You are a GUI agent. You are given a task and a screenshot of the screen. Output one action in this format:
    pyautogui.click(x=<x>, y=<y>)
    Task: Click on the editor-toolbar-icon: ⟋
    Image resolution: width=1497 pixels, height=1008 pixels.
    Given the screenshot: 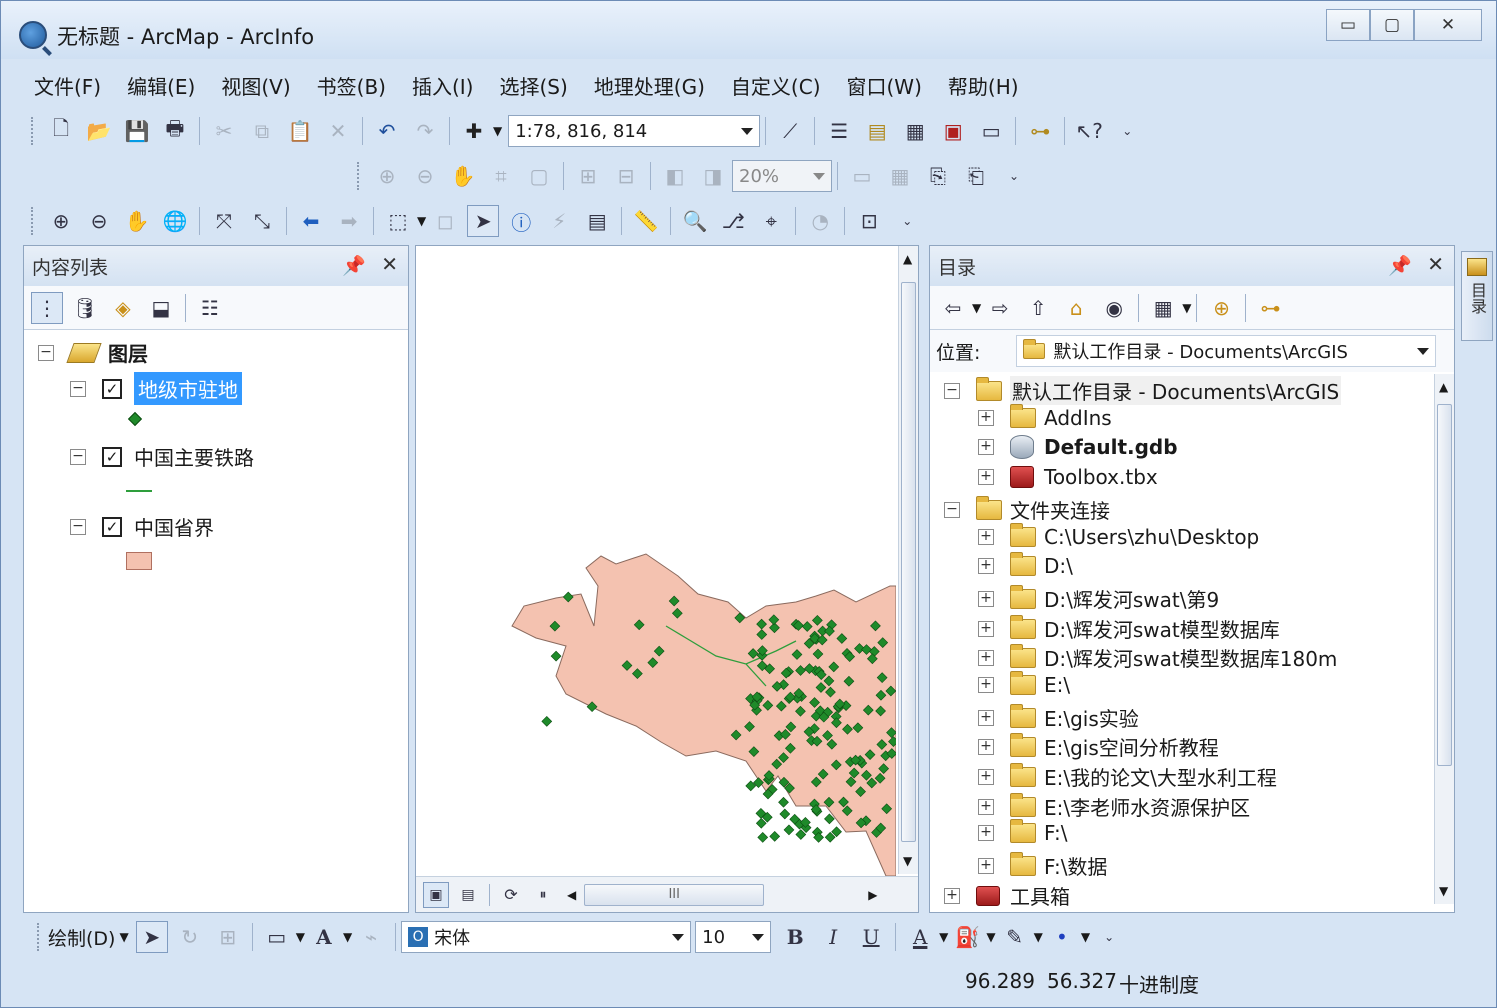 What is the action you would take?
    pyautogui.click(x=790, y=131)
    